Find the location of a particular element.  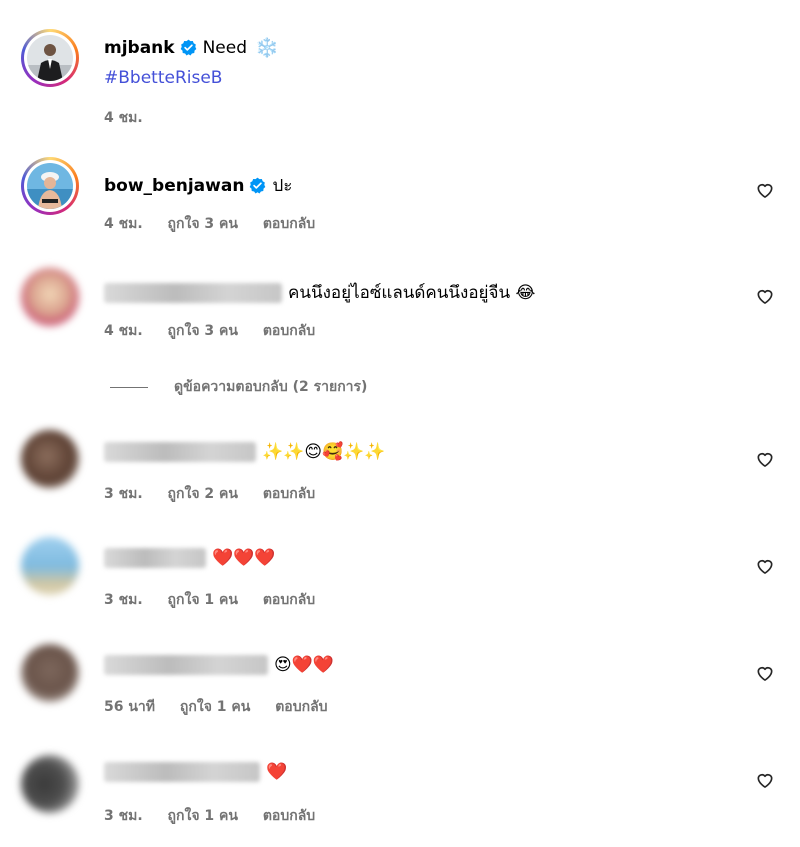

comment: bow_benjawan ปะ 4 ชม. ถูกใจ 3 คน ตอบกลับ is located at coordinates (400, 195).